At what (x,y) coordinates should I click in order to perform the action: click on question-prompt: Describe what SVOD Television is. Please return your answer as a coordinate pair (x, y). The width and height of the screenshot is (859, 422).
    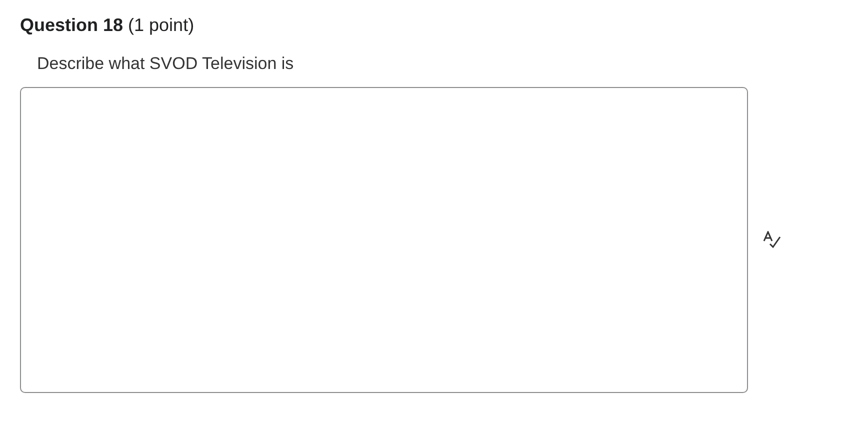
    Looking at the image, I should click on (165, 64).